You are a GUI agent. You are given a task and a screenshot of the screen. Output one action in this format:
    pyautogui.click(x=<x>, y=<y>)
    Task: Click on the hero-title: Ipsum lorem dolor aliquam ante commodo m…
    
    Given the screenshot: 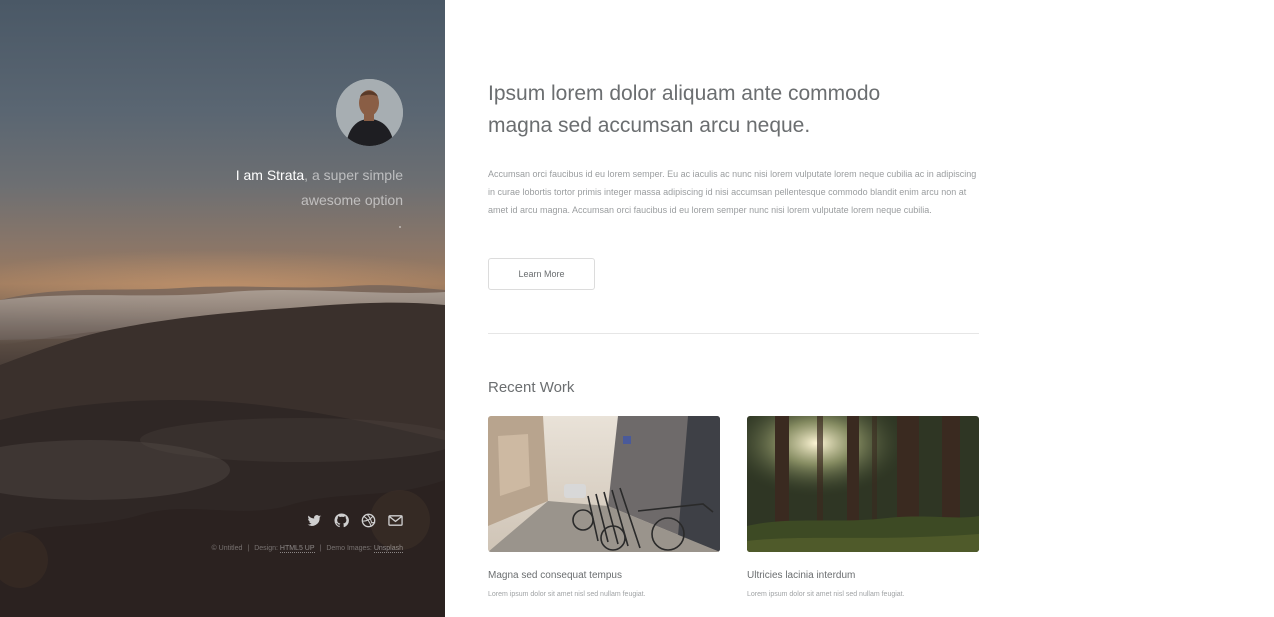 What is the action you would take?
    pyautogui.click(x=698, y=110)
    